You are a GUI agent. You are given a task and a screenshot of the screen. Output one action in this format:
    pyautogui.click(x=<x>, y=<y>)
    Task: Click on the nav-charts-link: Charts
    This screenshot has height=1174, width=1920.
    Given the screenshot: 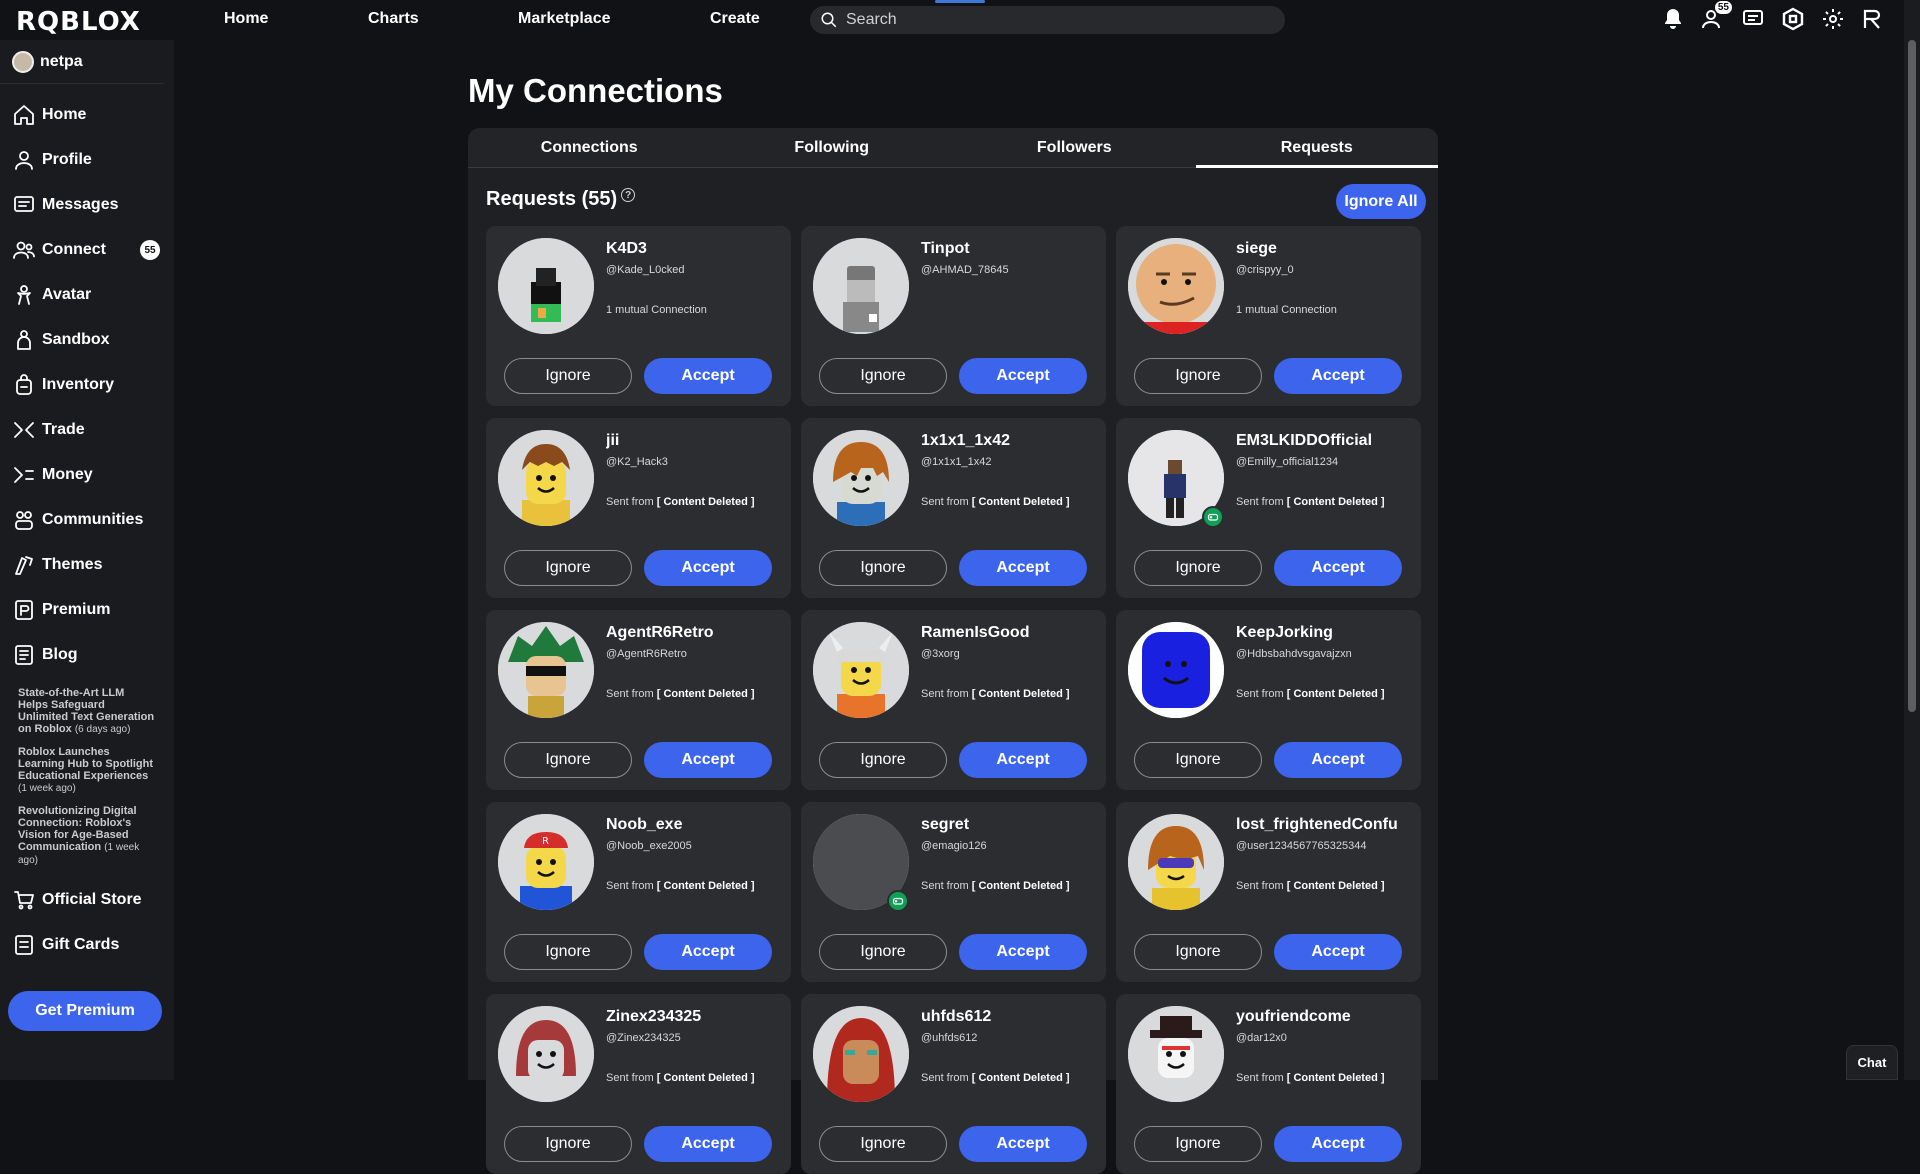 What is the action you would take?
    pyautogui.click(x=393, y=19)
    